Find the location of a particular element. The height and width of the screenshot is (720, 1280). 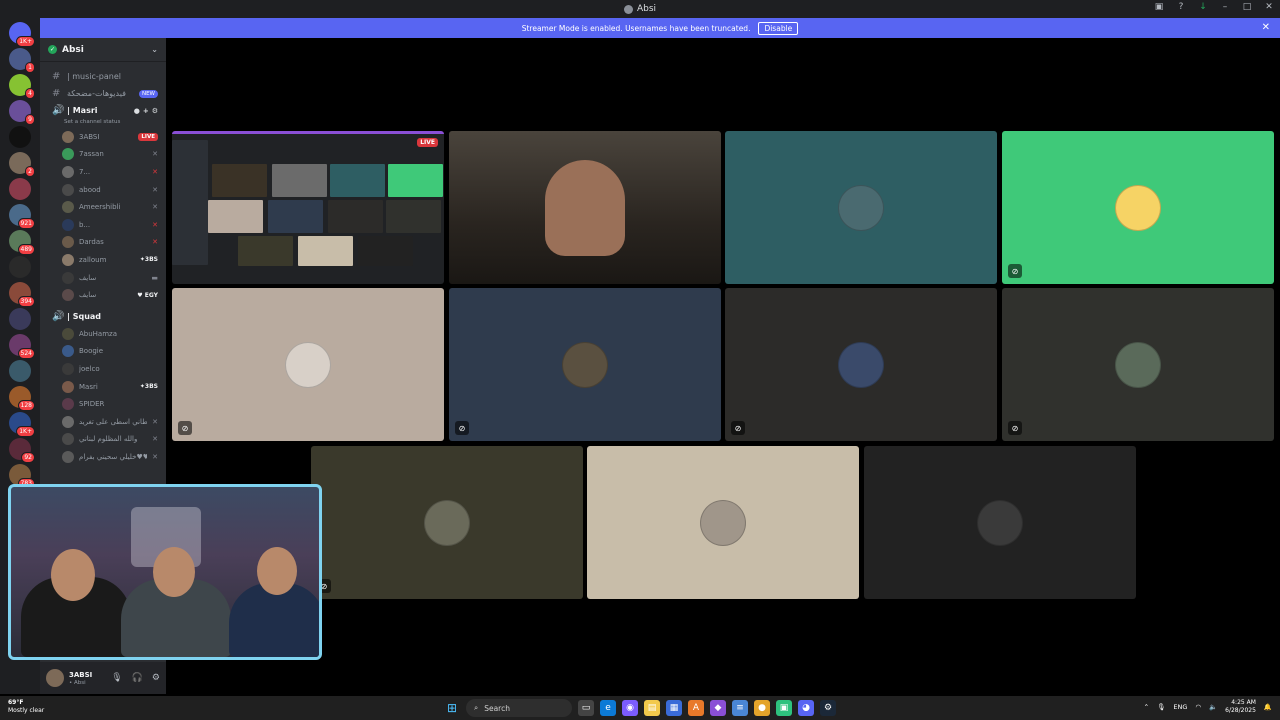

participant-avatar is located at coordinates (447, 522).